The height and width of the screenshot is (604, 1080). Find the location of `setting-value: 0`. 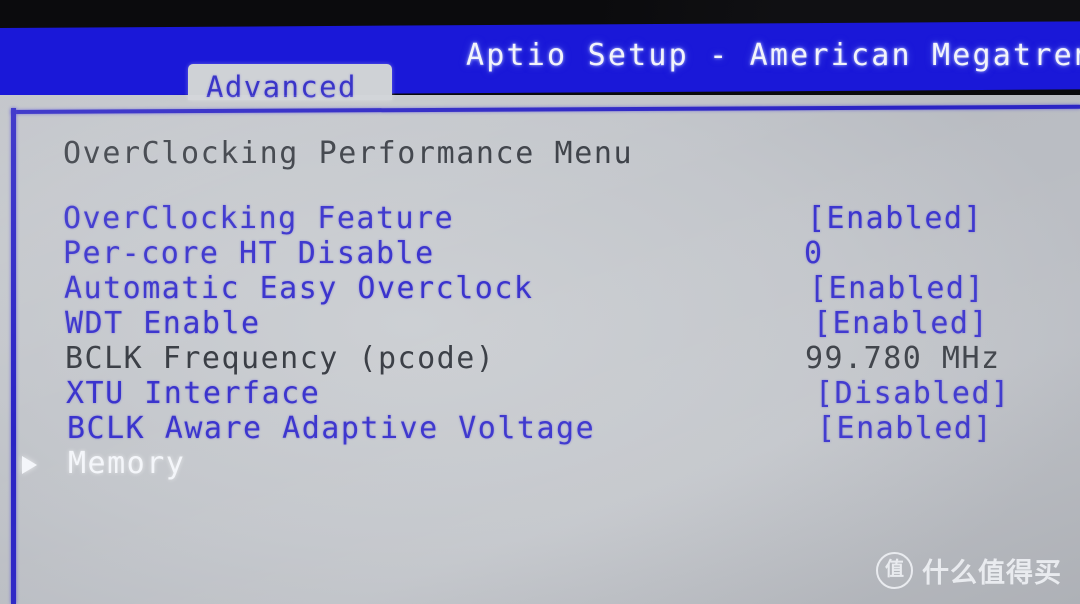

setting-value: 0 is located at coordinates (814, 254).